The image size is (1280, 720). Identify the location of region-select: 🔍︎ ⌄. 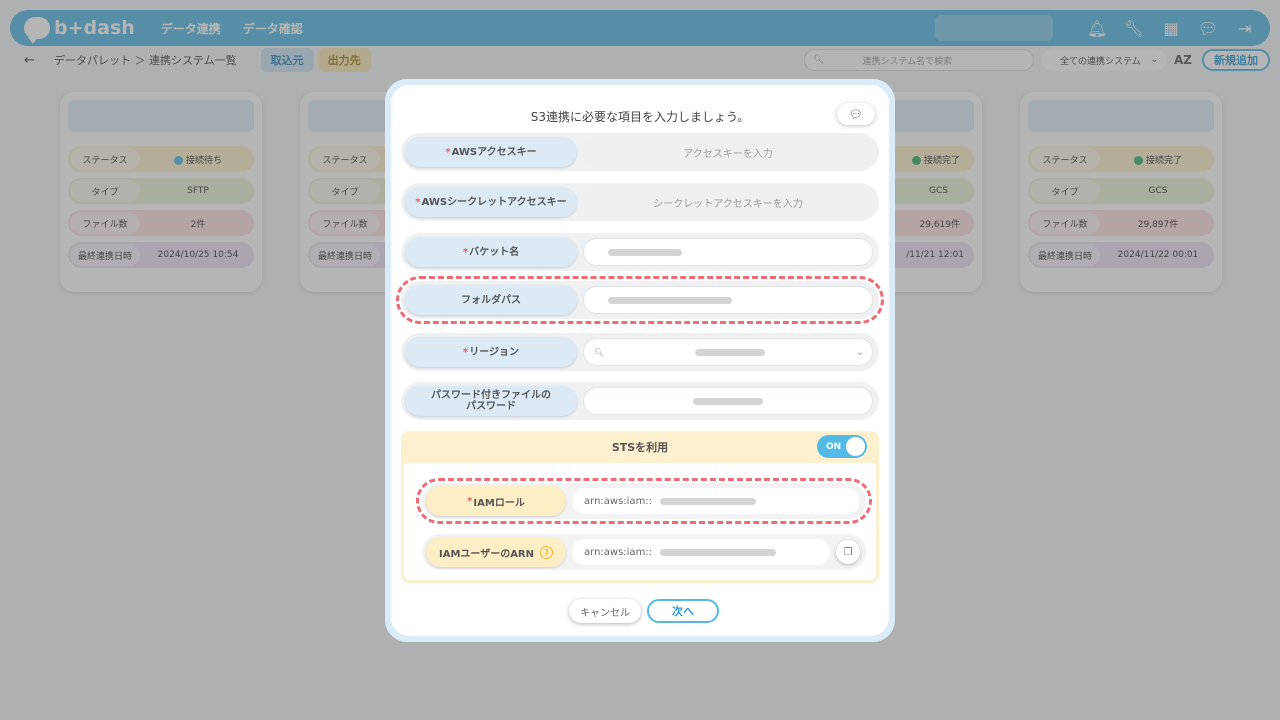
(728, 352).